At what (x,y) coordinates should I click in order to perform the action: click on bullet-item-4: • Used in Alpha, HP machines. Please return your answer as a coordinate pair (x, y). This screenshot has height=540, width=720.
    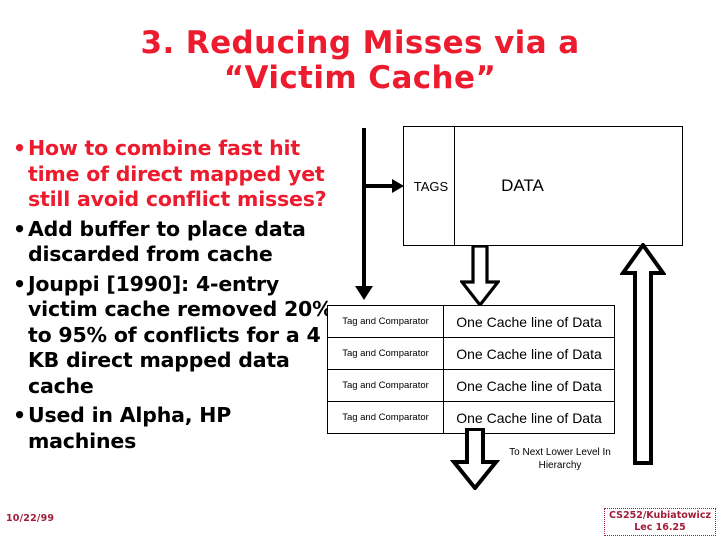
    Looking at the image, I should click on (174, 428).